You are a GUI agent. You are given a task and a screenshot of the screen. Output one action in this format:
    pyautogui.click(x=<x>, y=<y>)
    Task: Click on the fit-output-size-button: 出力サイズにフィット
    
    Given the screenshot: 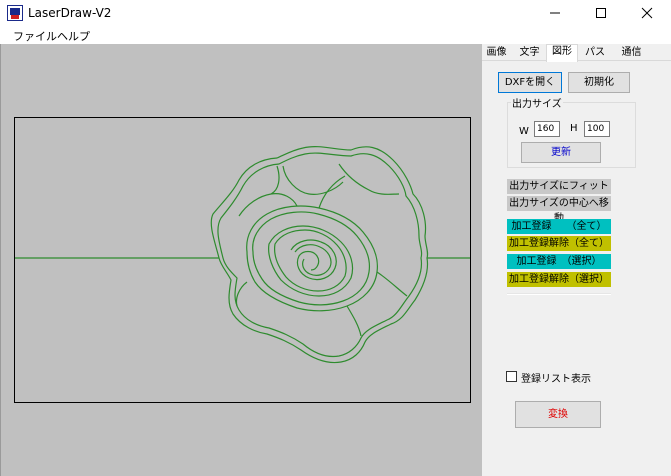 What is the action you would take?
    pyautogui.click(x=559, y=186)
    